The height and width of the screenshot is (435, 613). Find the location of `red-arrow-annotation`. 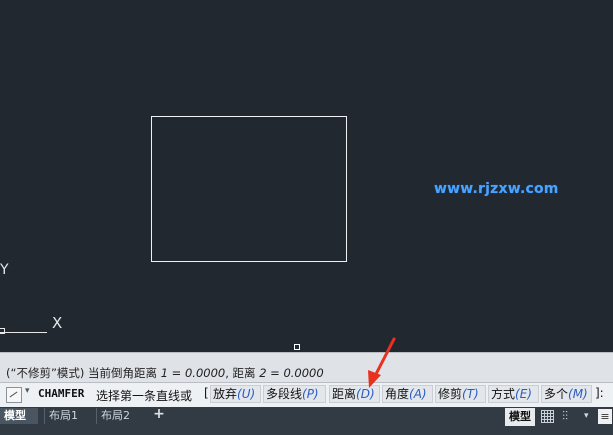

red-arrow-annotation is located at coordinates (382, 362).